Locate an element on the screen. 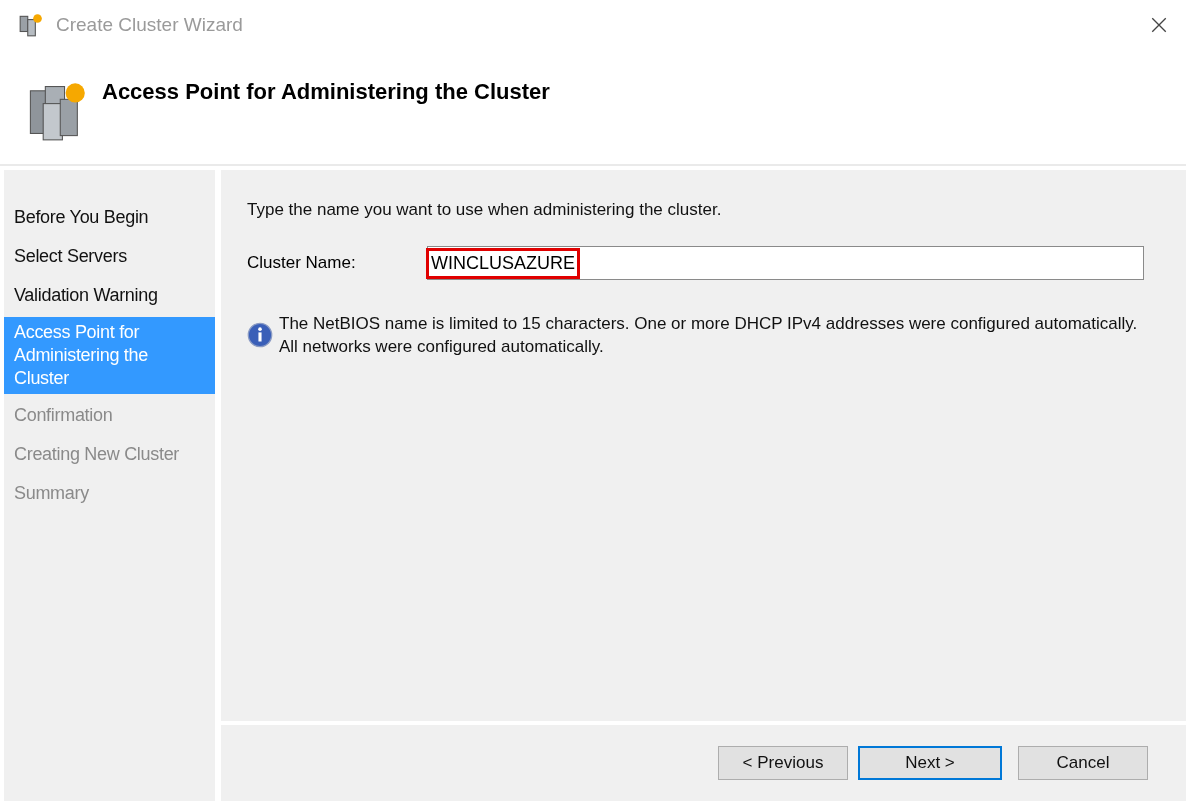 The height and width of the screenshot is (801, 1186). field-label: Cluster Name: is located at coordinates (302, 263).